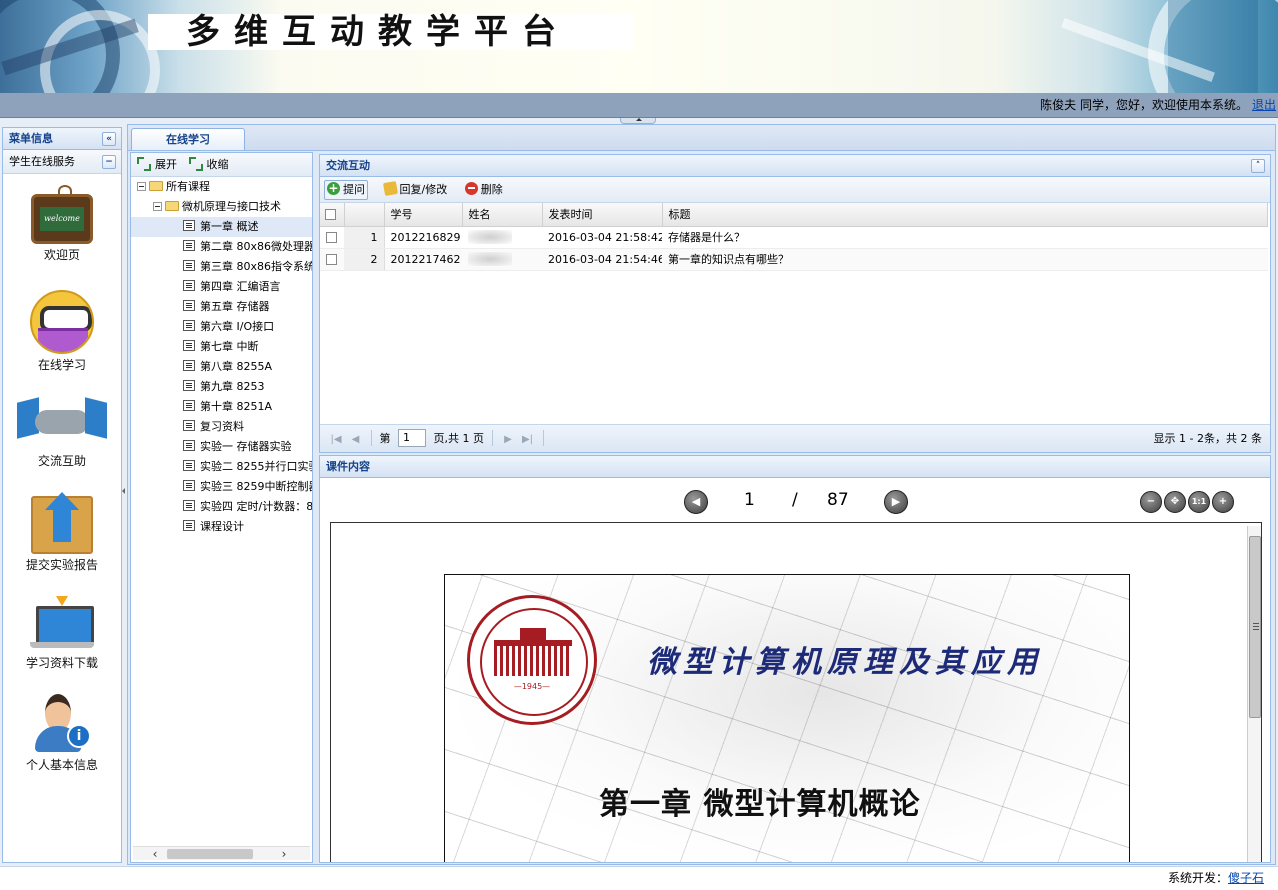 The height and width of the screenshot is (890, 1278). I want to click on menu-item-discussion: 交流互助, so click(62, 431).